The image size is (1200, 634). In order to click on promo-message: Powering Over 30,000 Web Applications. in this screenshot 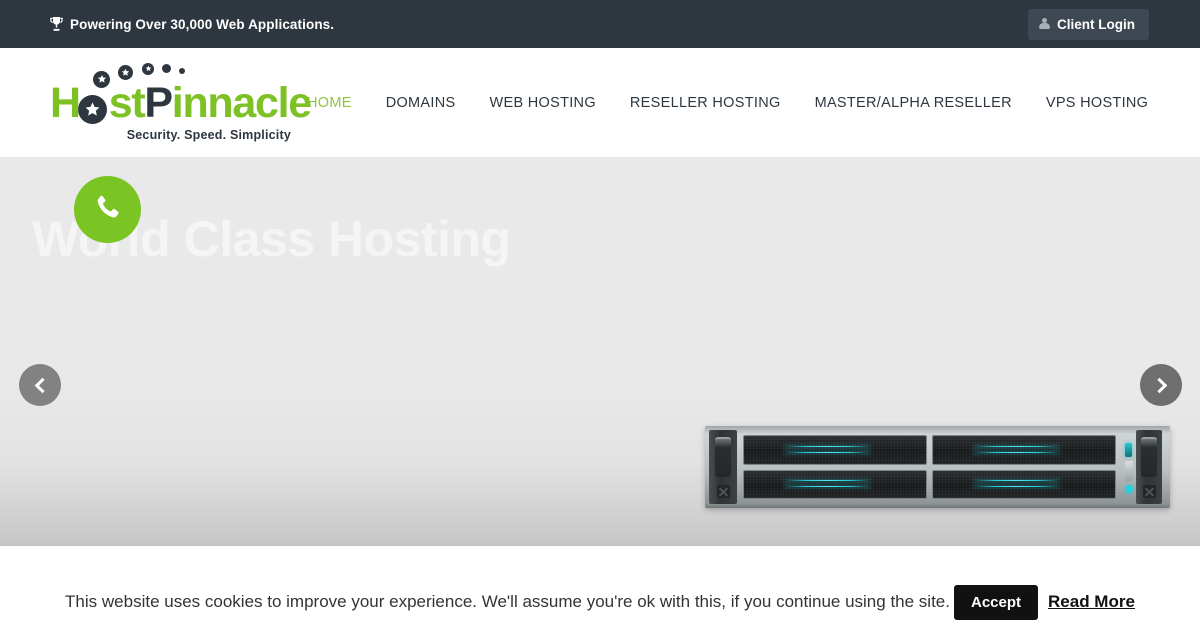, I will do `click(192, 24)`.